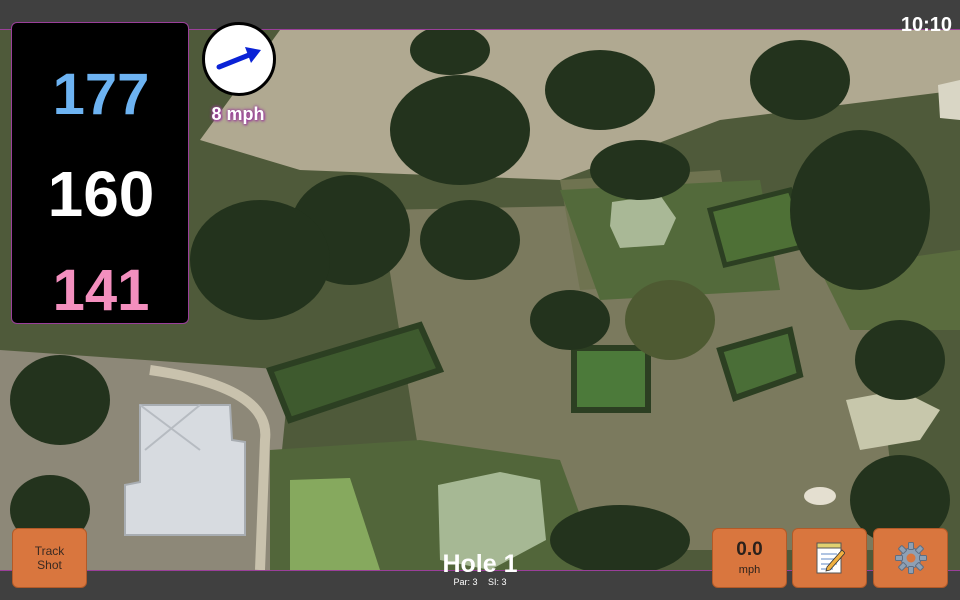 The width and height of the screenshot is (960, 600). I want to click on hole-title: Hole 1, so click(480, 564).